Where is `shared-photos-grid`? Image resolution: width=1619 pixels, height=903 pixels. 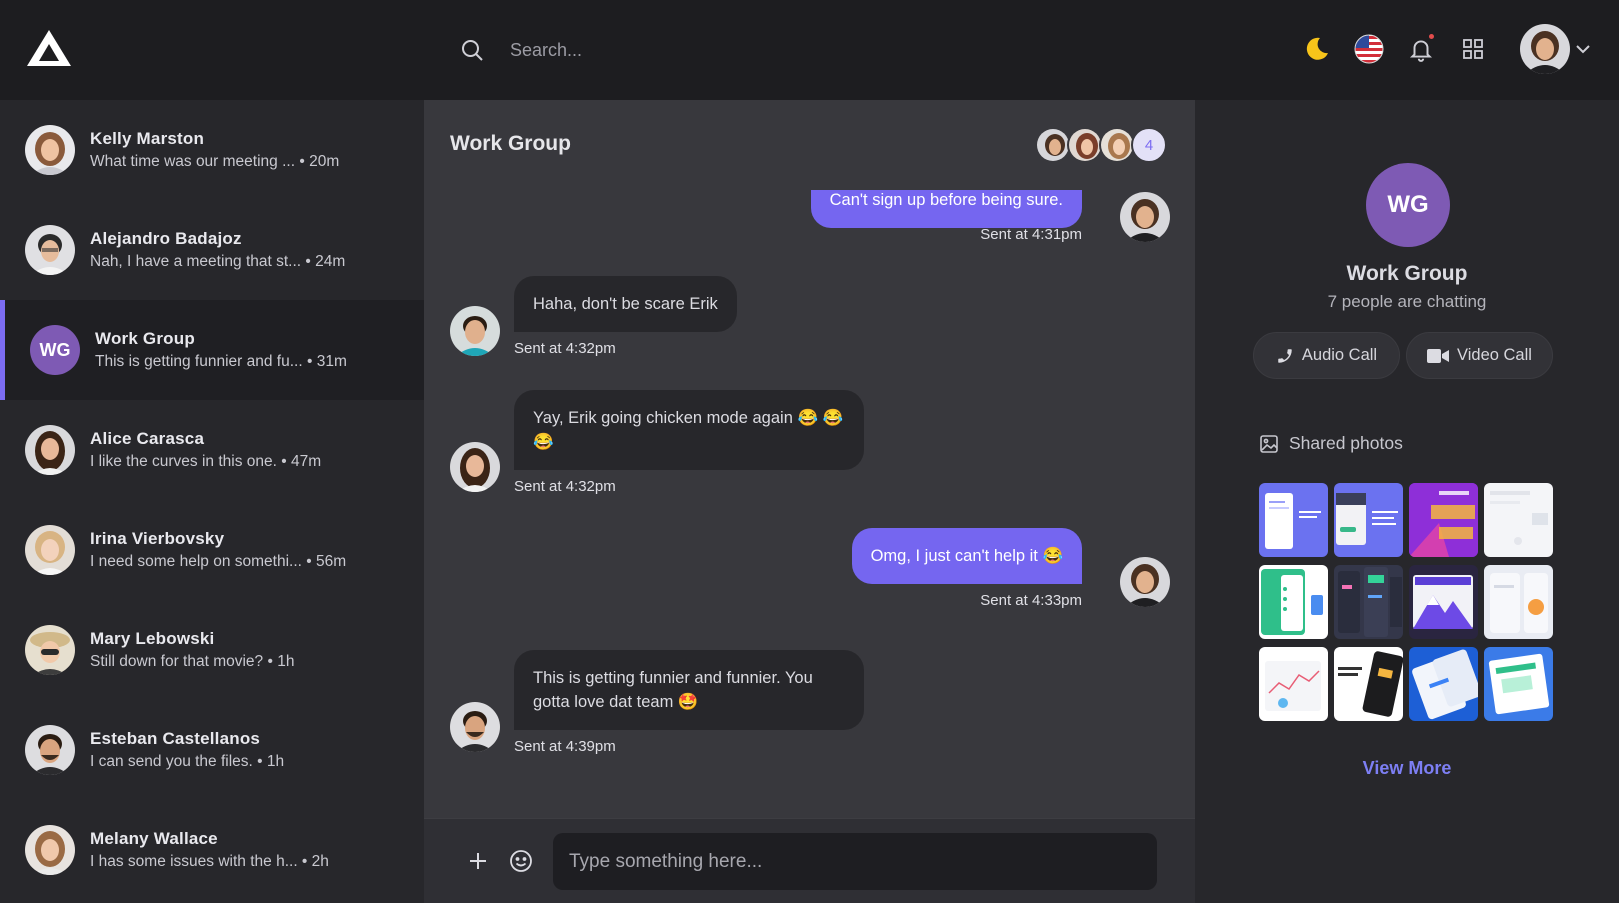 shared-photos-grid is located at coordinates (1409, 602).